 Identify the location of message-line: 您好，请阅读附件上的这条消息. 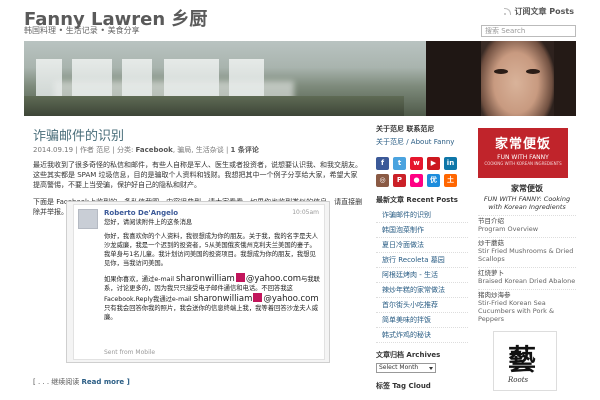
(148, 222).